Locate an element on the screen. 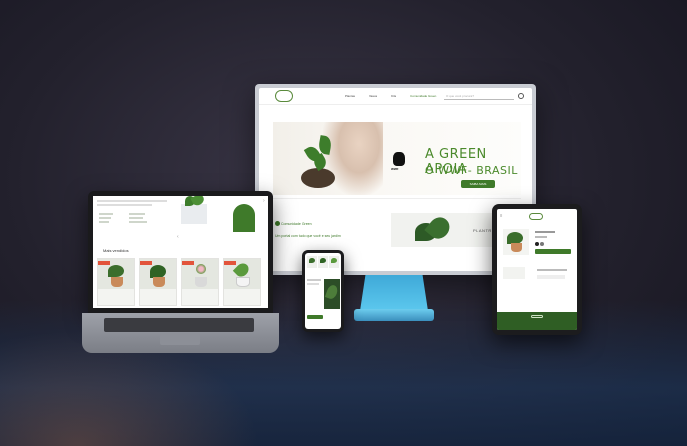 The image size is (687, 446). tablet-screen: ≡ is located at coordinates (537, 269).